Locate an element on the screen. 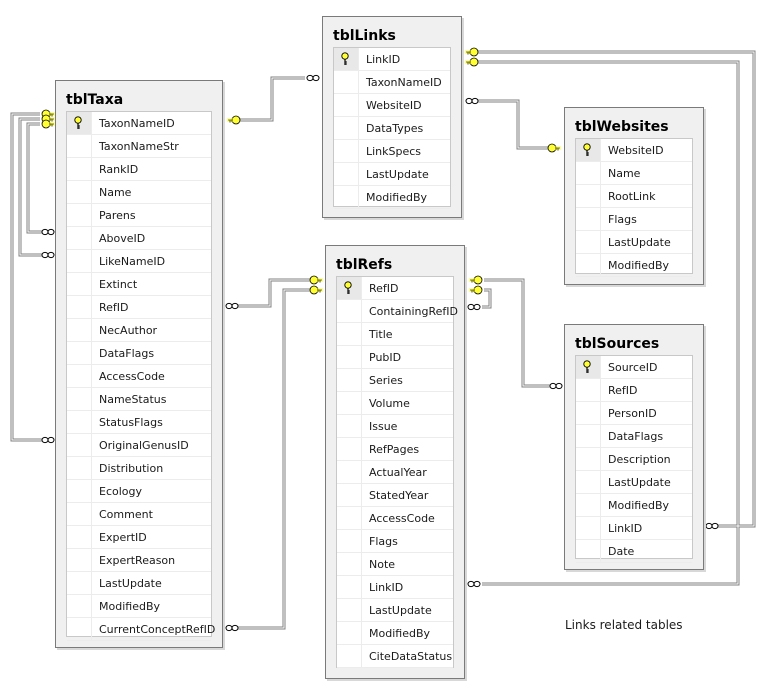 This screenshot has width=779, height=700. column-name: LinkID is located at coordinates (383, 59).